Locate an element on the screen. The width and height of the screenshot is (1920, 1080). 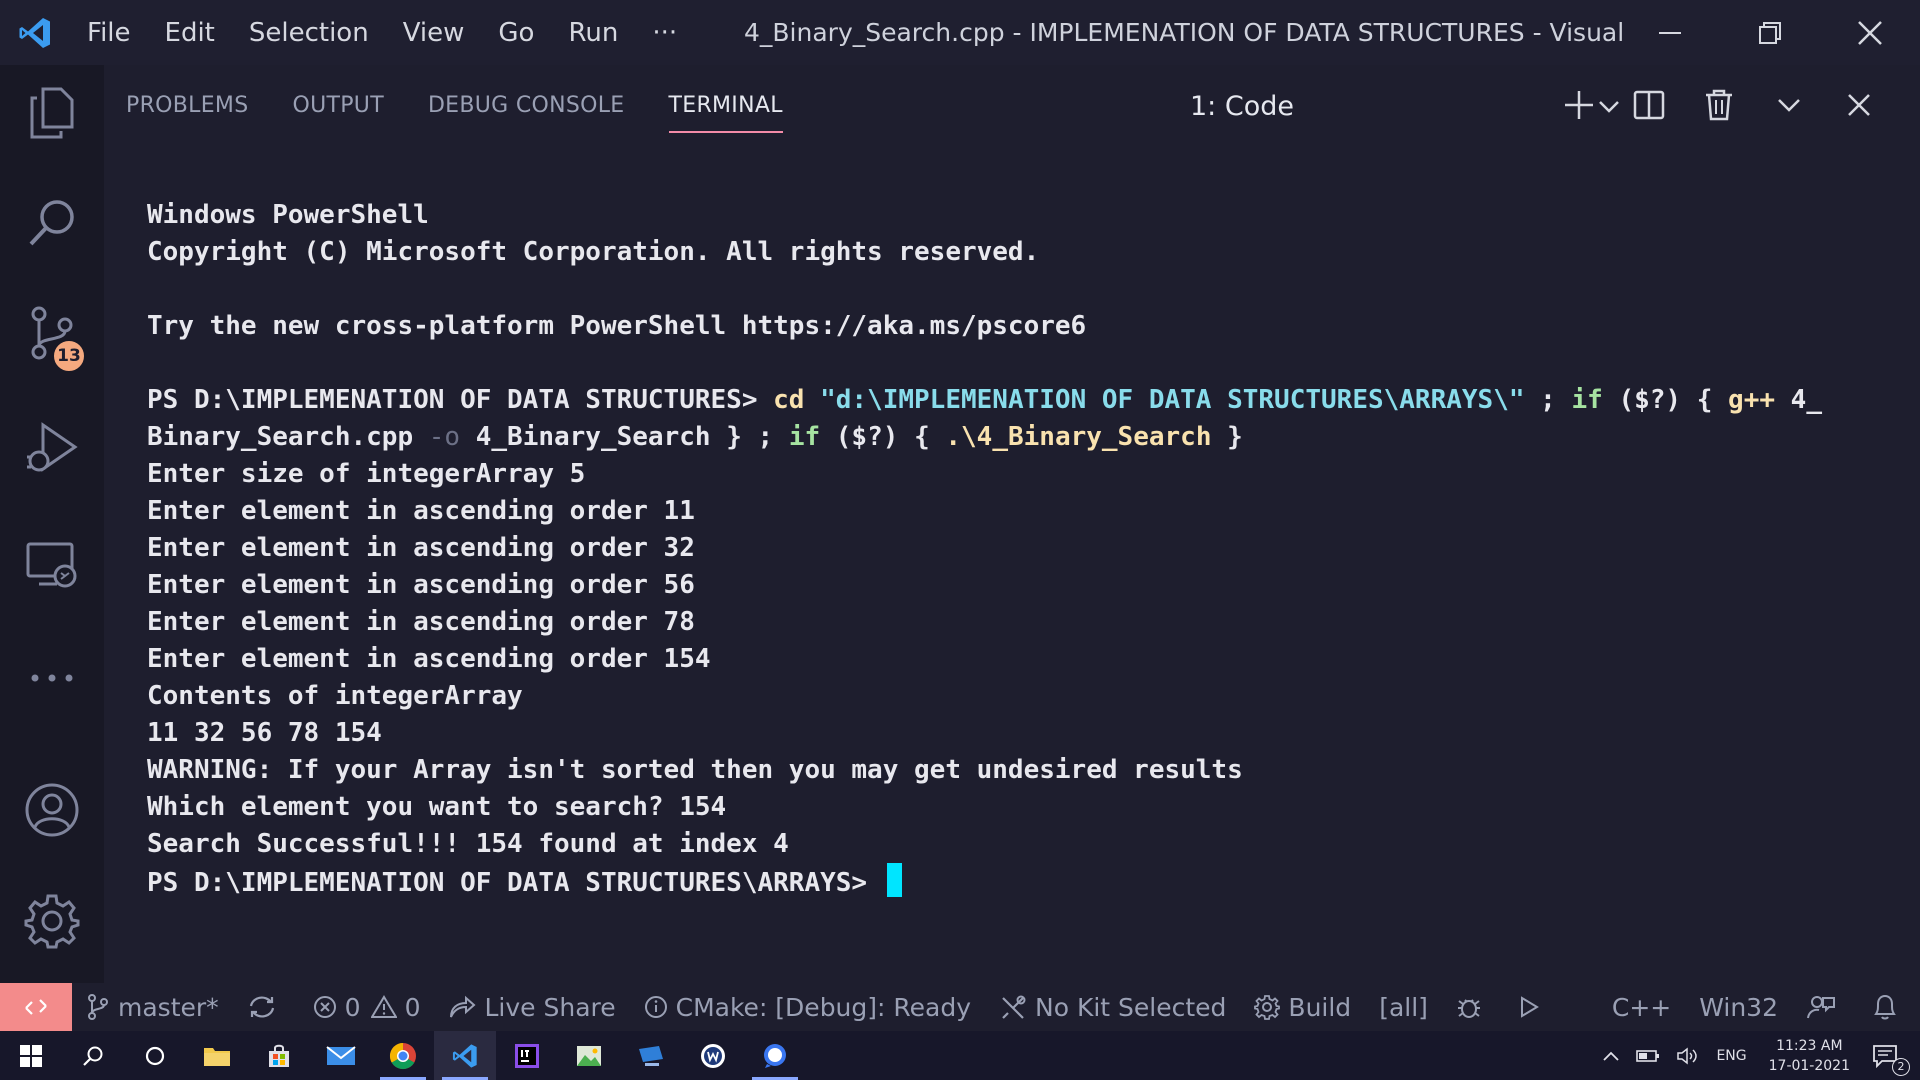
intellij-app is located at coordinates (527, 1055).